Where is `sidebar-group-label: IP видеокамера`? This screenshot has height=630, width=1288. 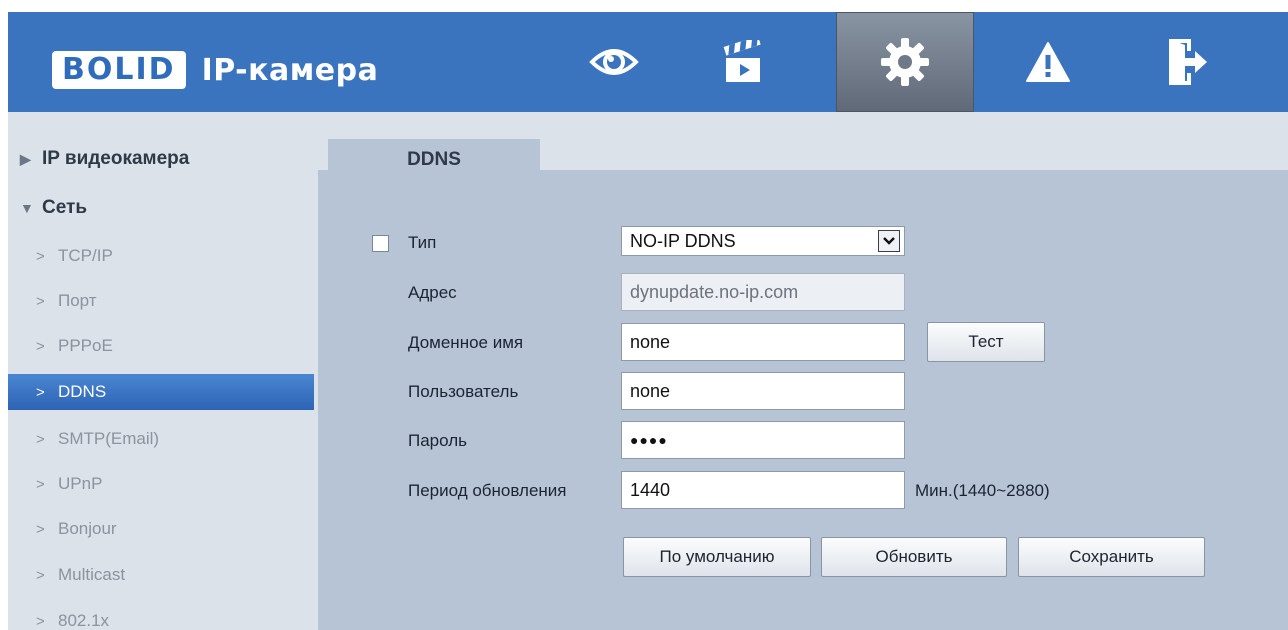
sidebar-group-label: IP видеокамера is located at coordinates (116, 158).